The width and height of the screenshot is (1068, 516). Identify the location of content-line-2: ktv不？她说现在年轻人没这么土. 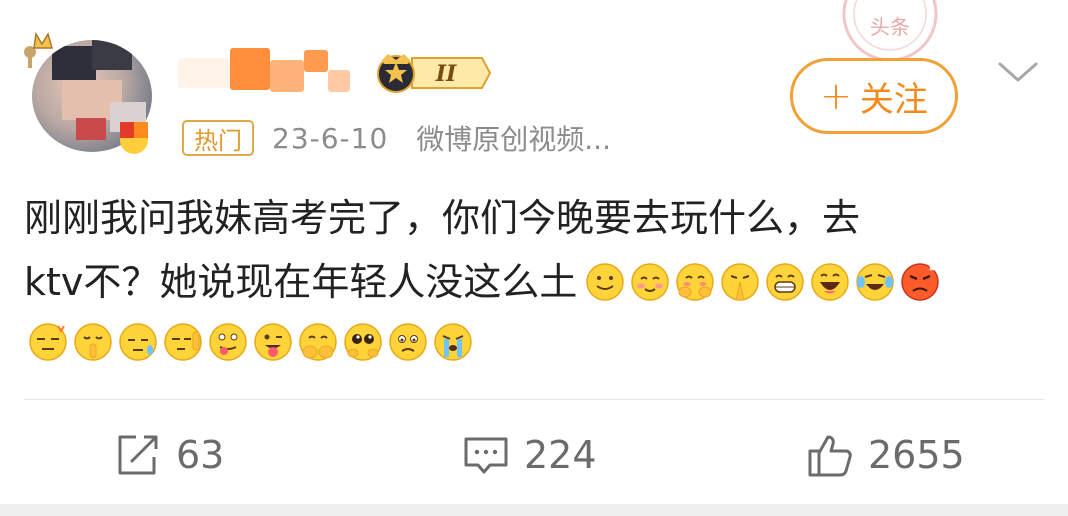
(534, 282).